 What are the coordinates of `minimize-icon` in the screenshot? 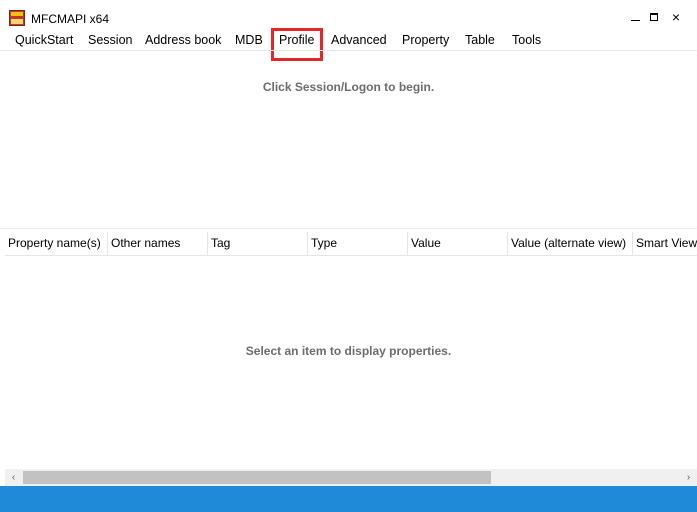 It's located at (635, 20).